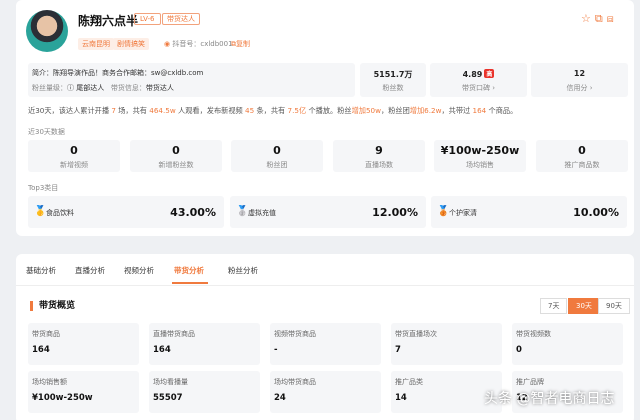  What do you see at coordinates (549, 399) in the screenshot?
I see `watermark: 头条 @智者电商日志` at bounding box center [549, 399].